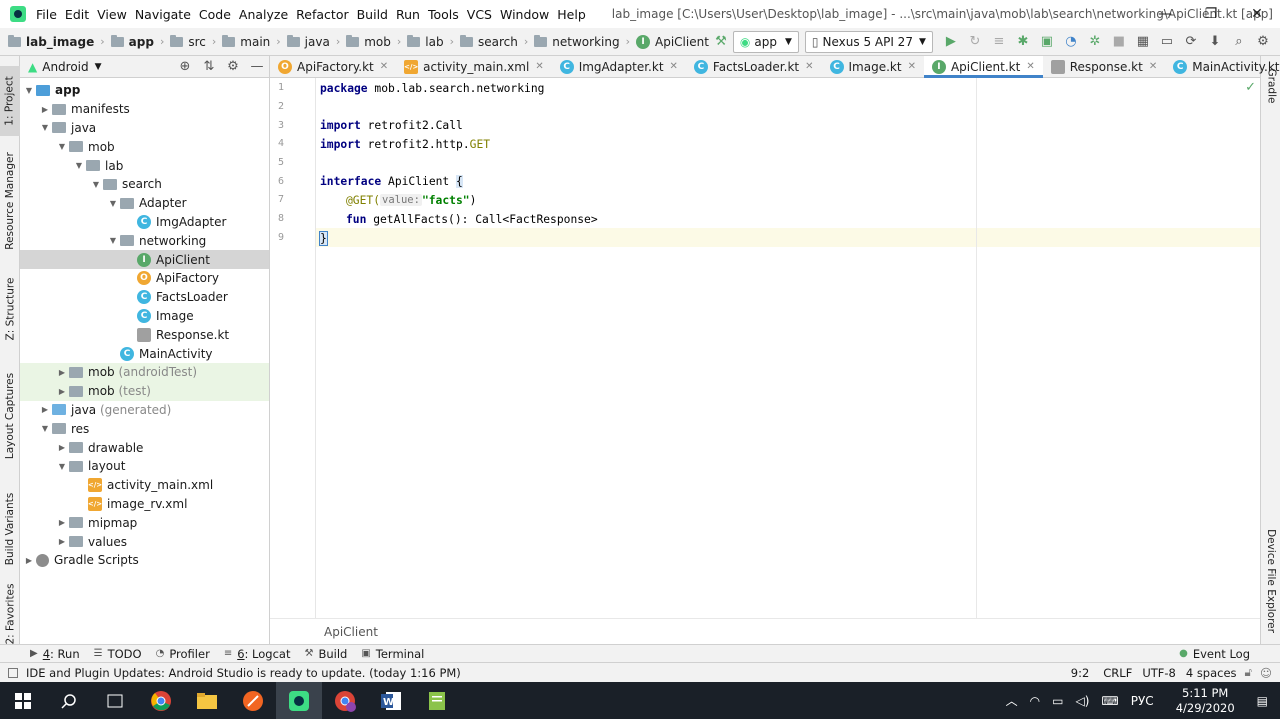  I want to click on battery-icon: ▭, so click(1057, 701).